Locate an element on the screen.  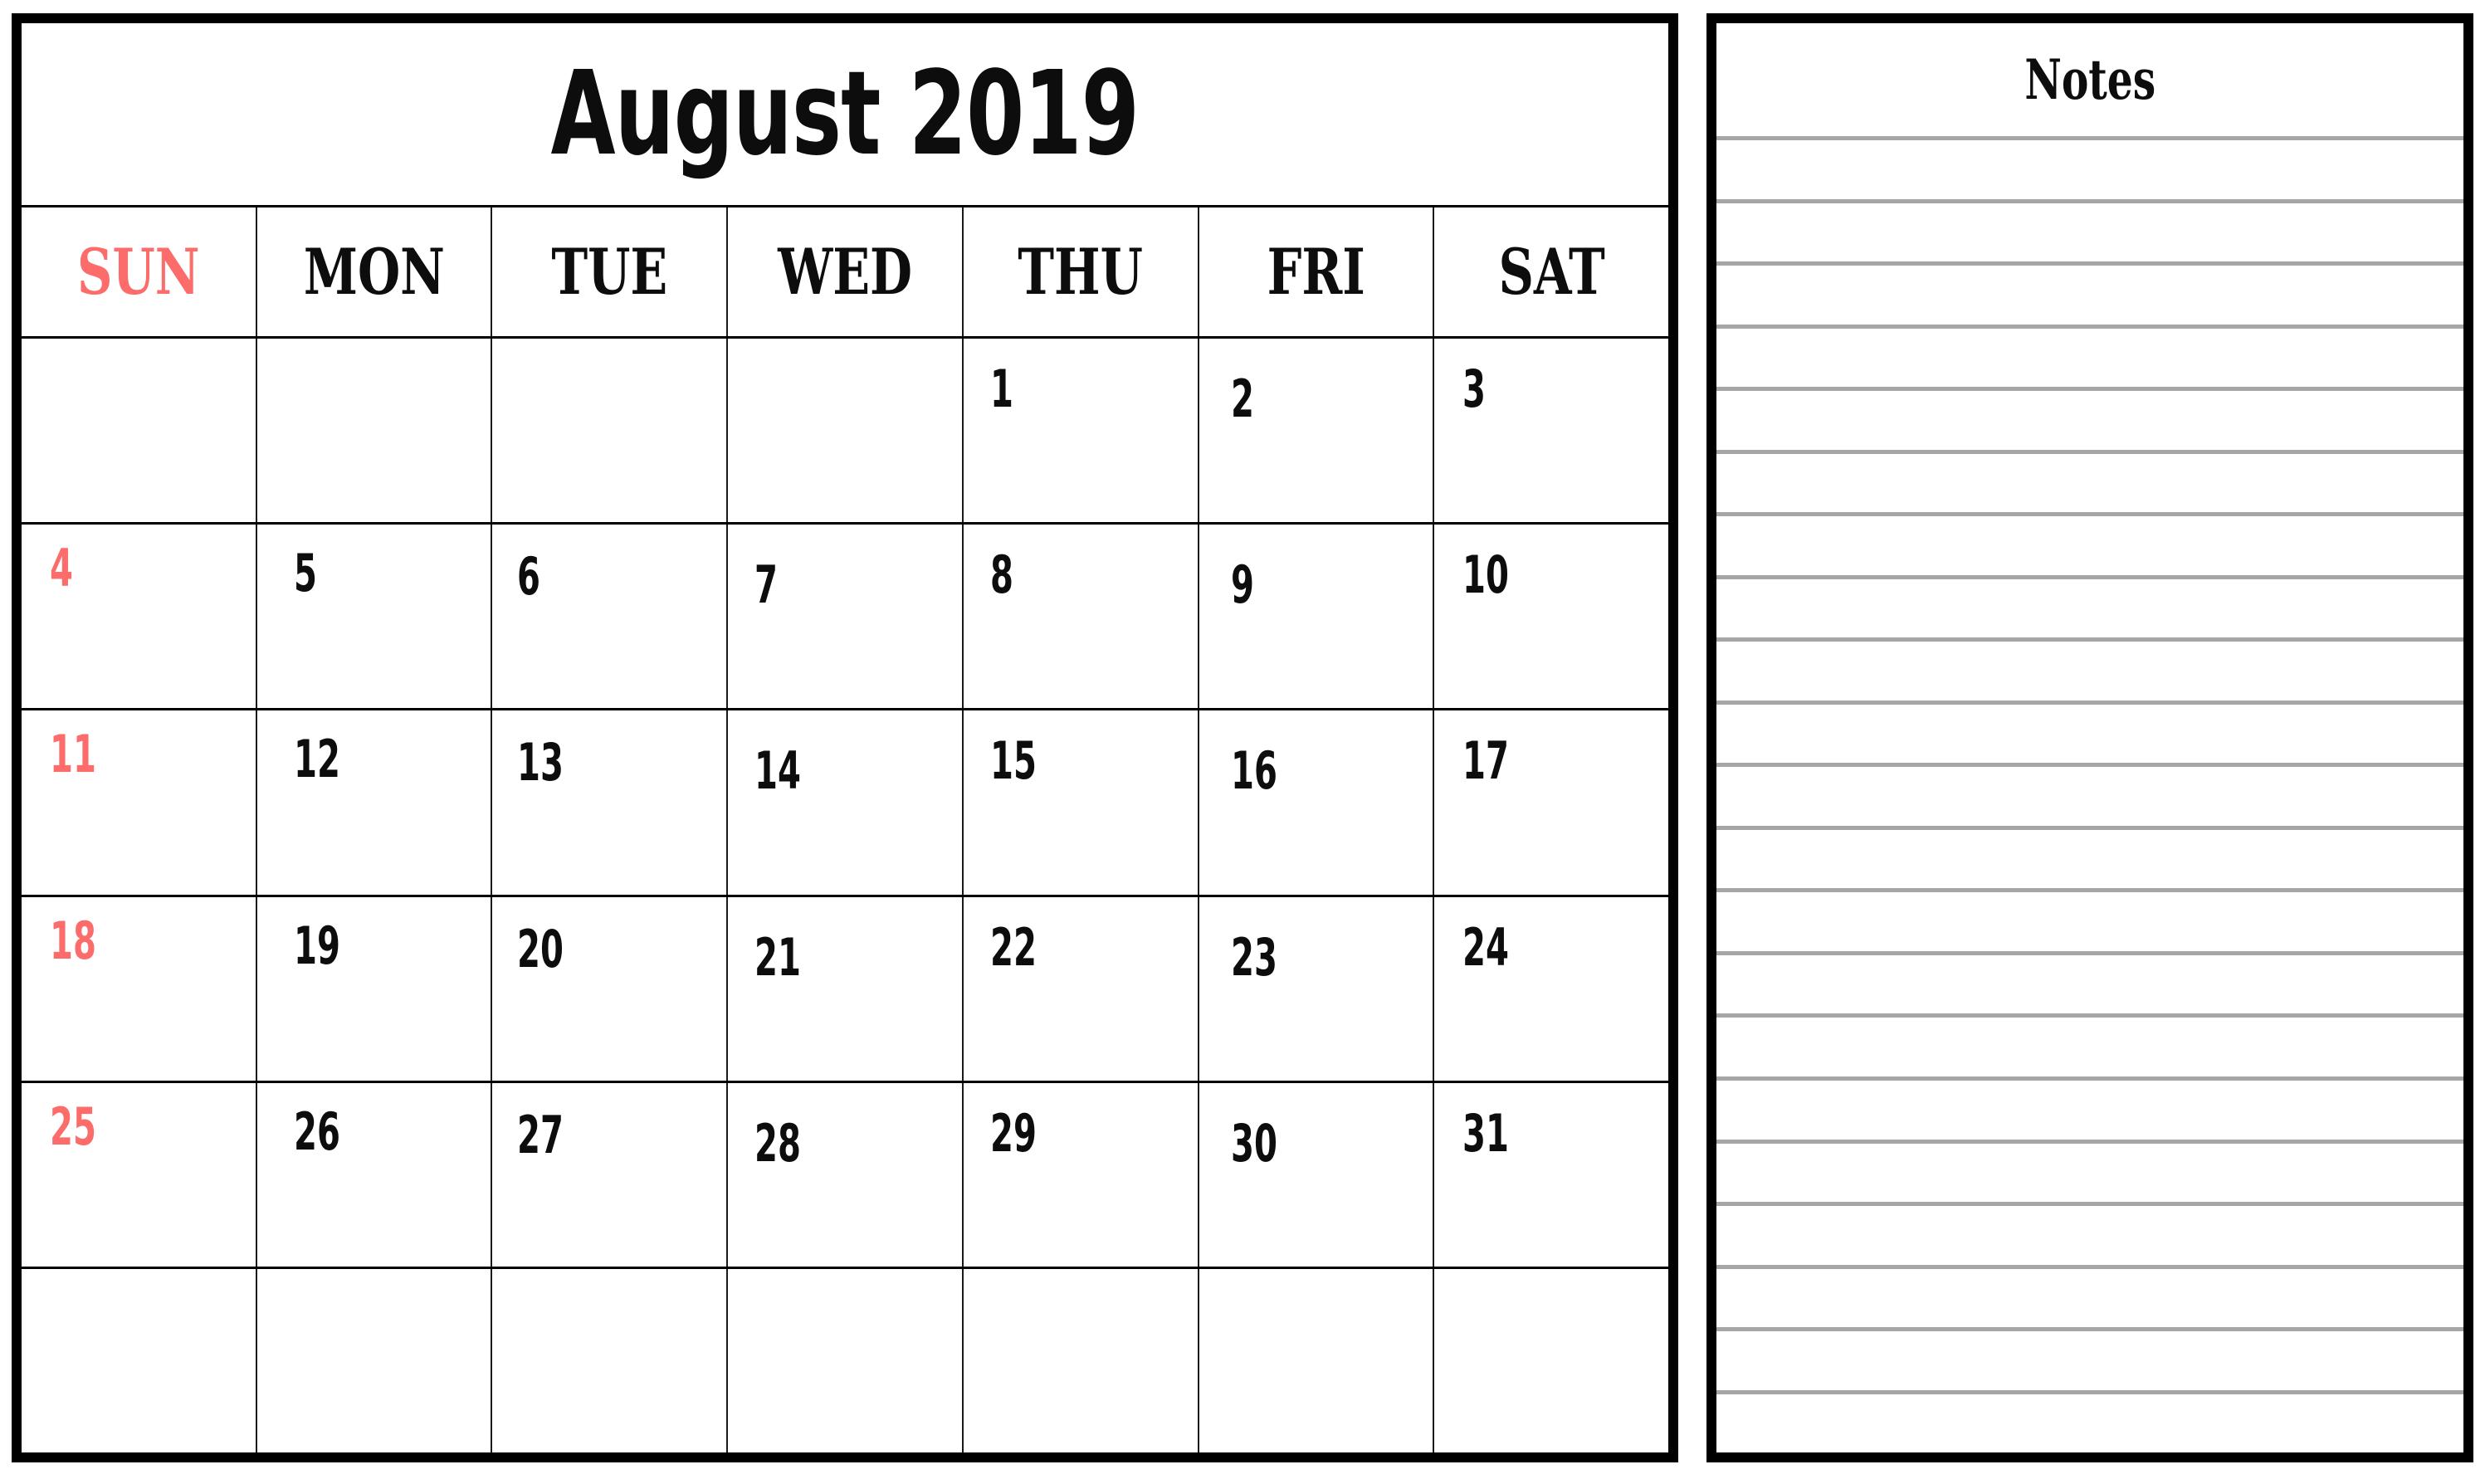
calendar-day-cell: 30 is located at coordinates (1317, 1174).